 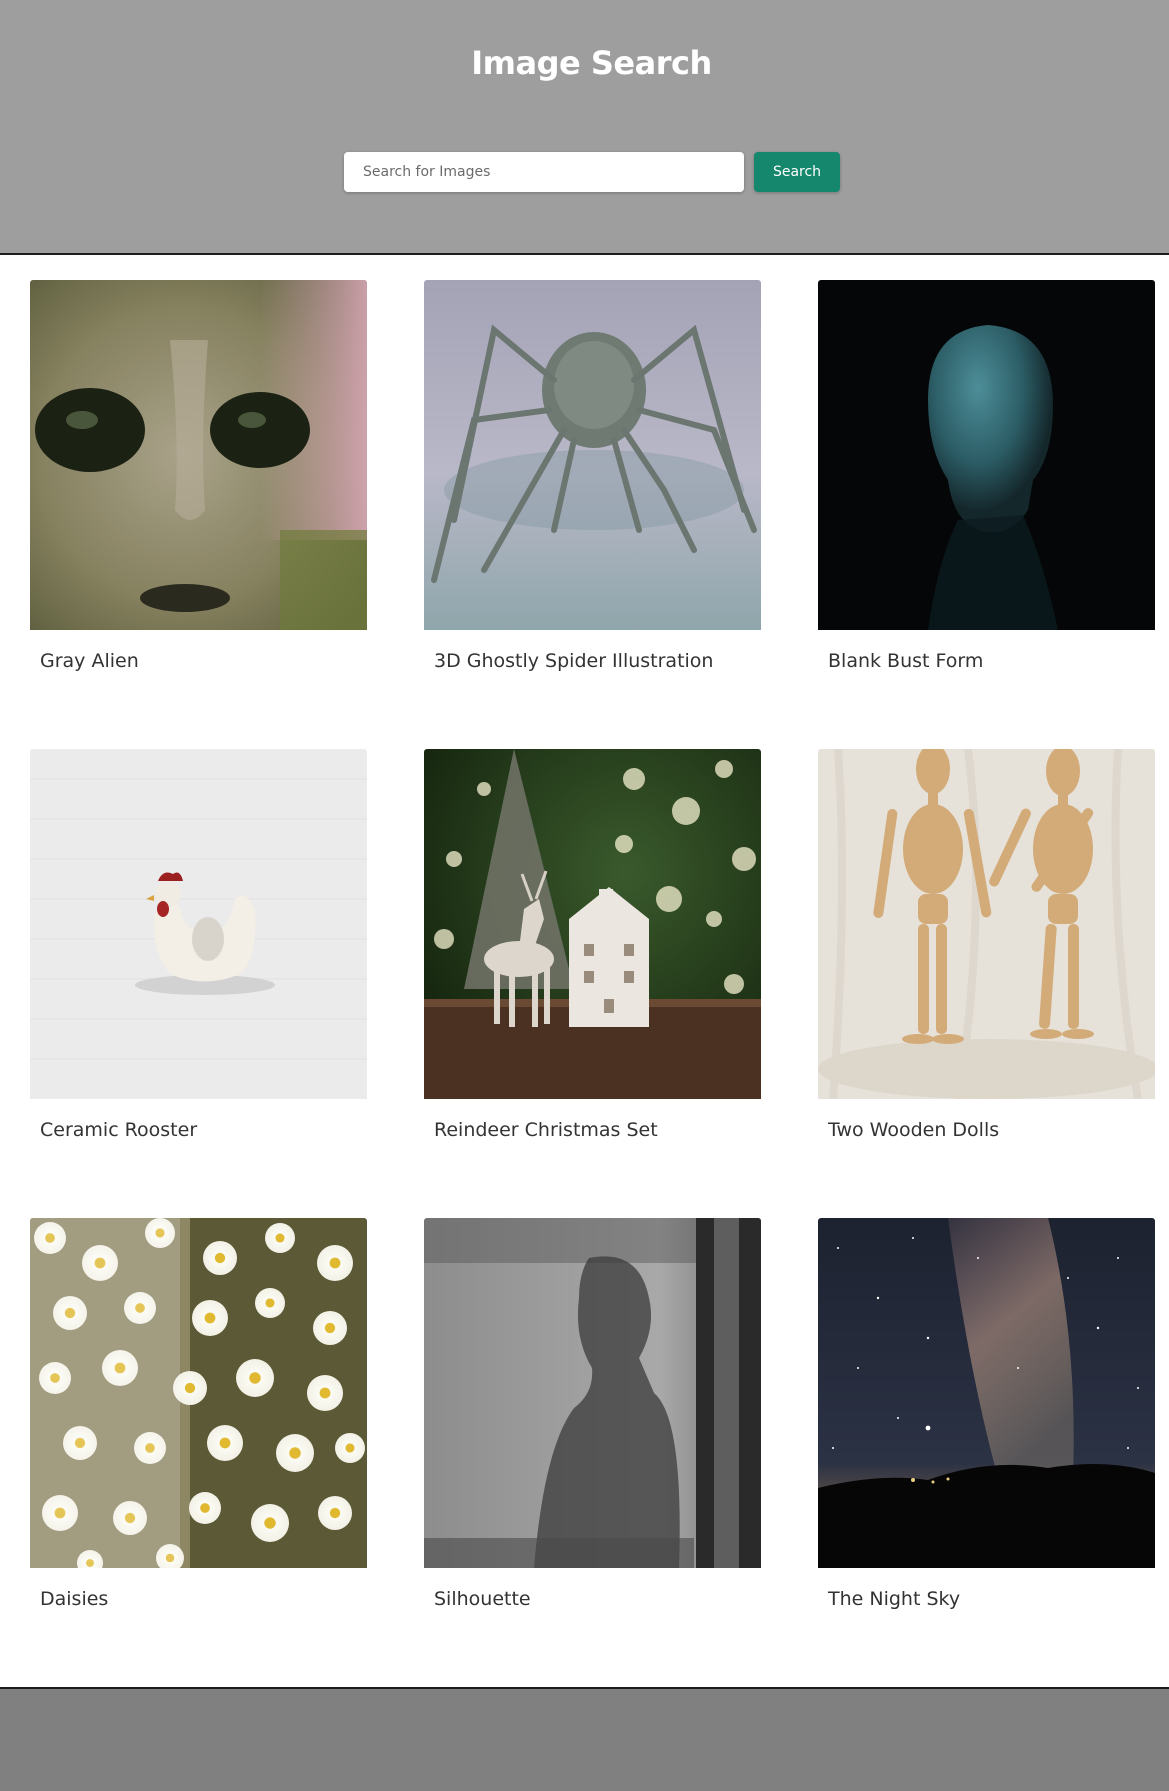 What do you see at coordinates (797, 172) in the screenshot?
I see `search-button: Search` at bounding box center [797, 172].